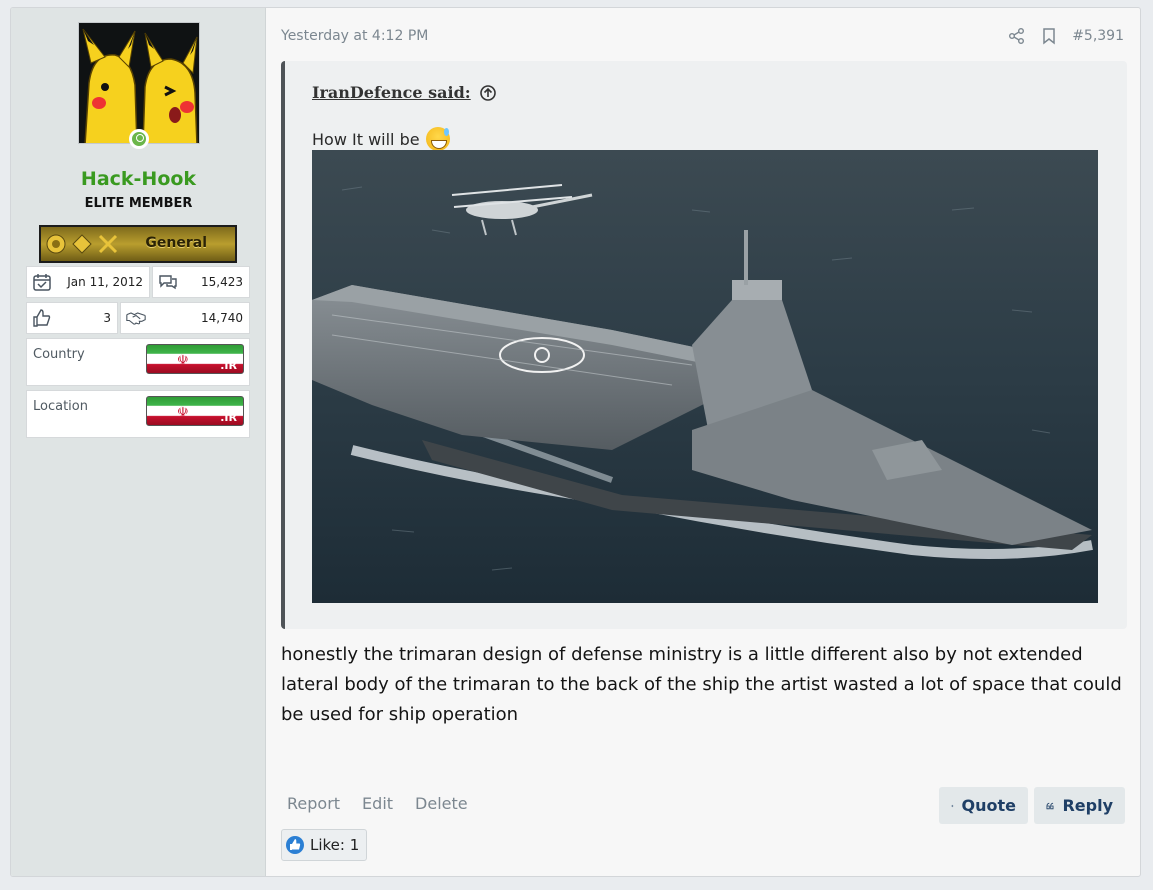 The height and width of the screenshot is (890, 1153). What do you see at coordinates (139, 139) in the screenshot?
I see `online-status-icon` at bounding box center [139, 139].